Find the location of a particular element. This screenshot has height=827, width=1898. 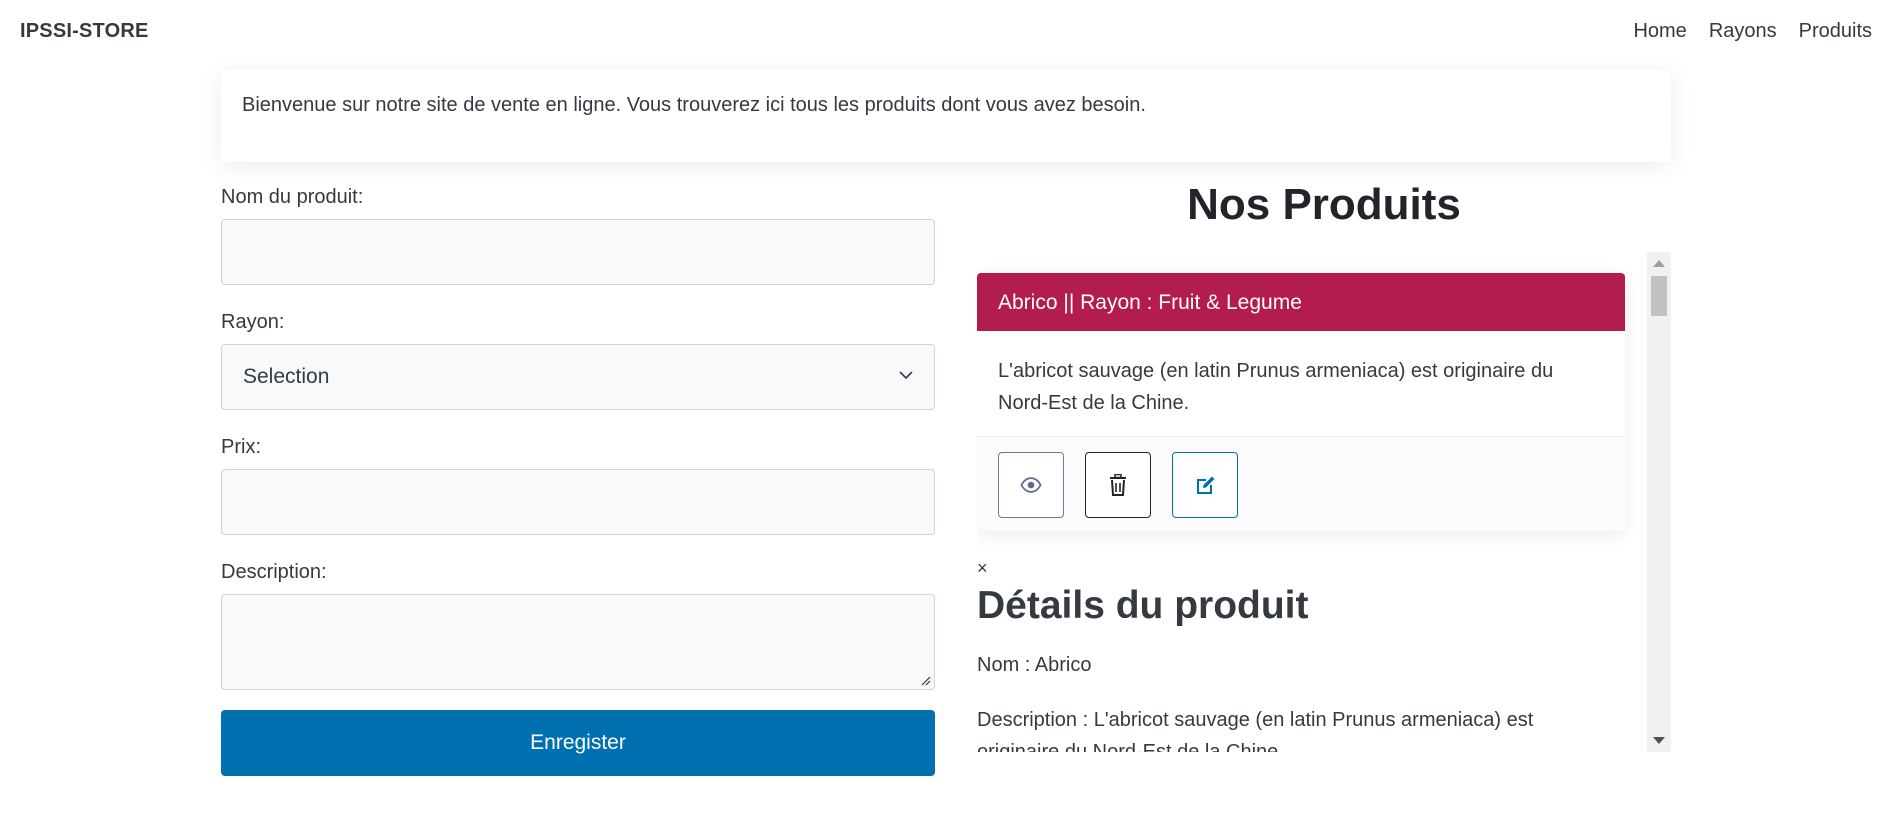

trash-icon is located at coordinates (1118, 485).